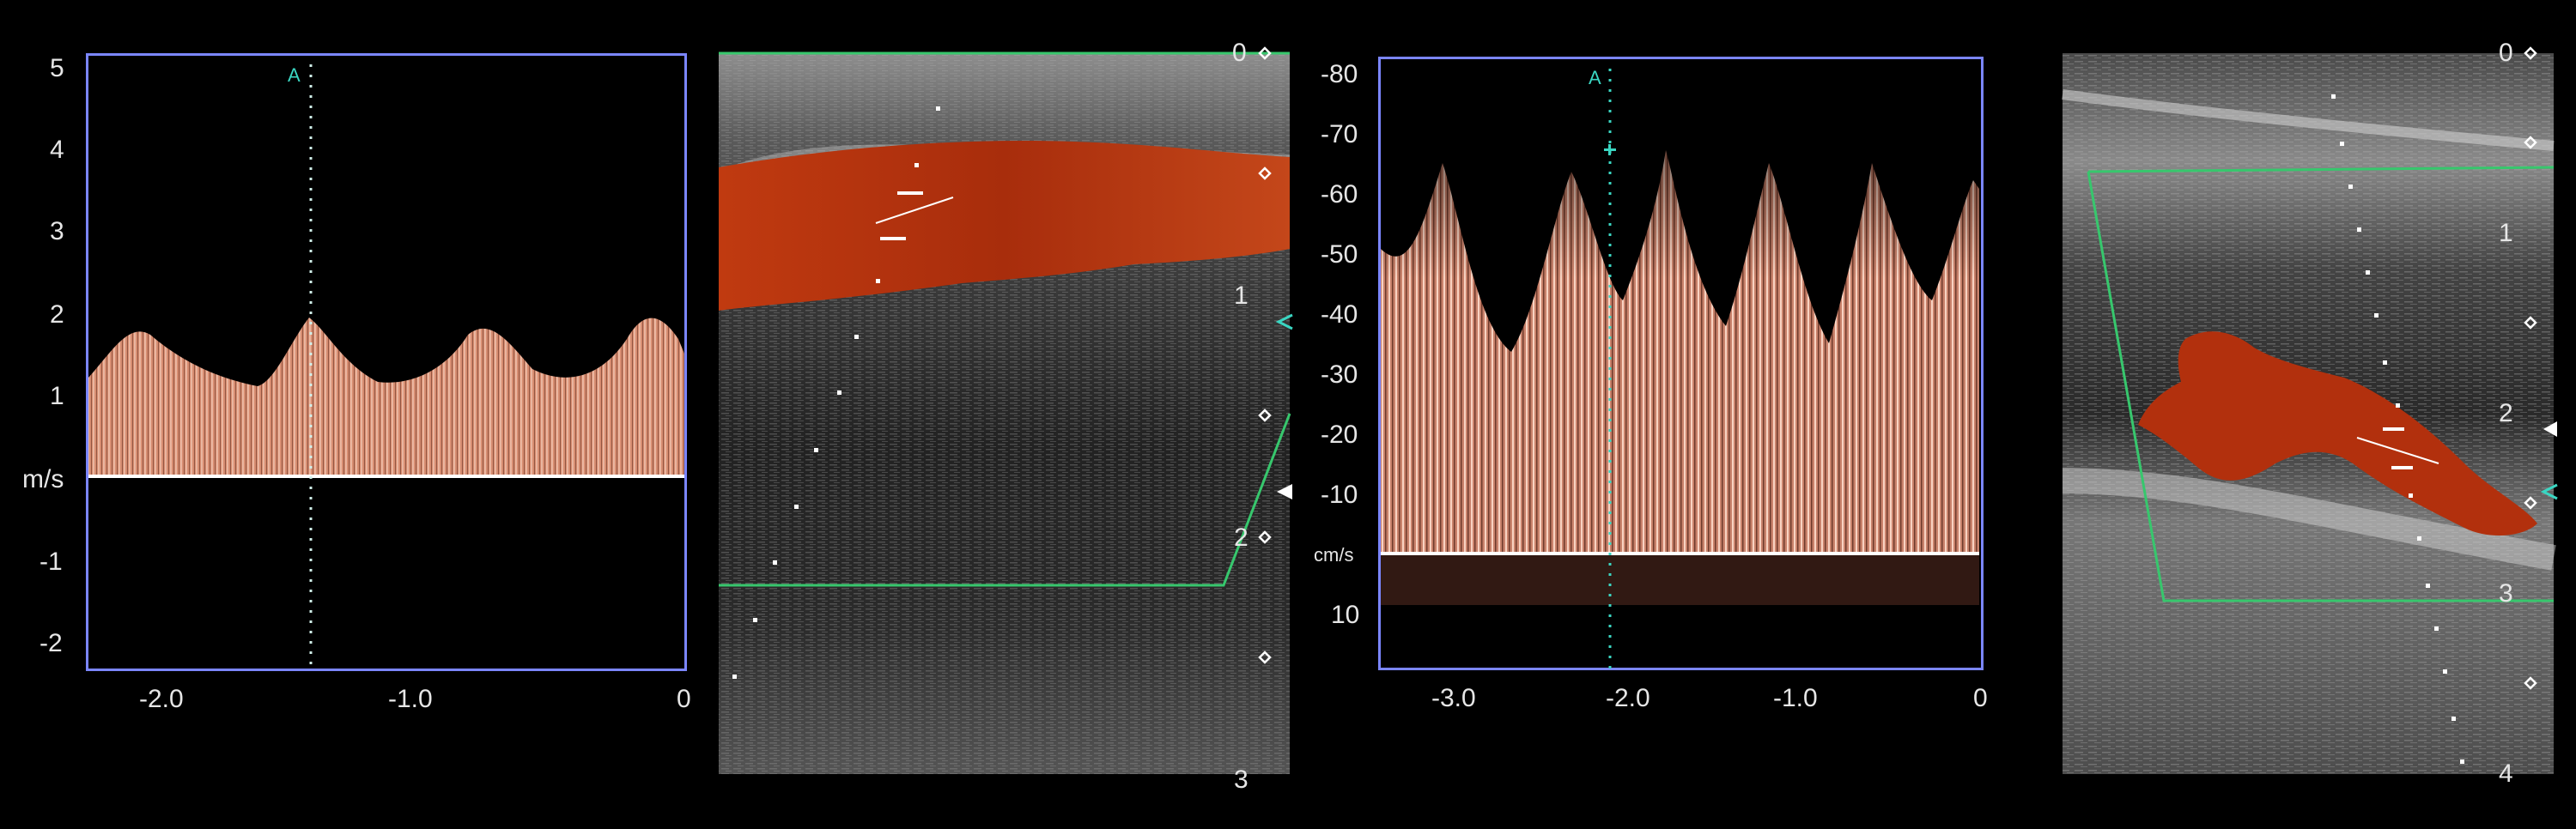 Image resolution: width=2576 pixels, height=829 pixels. I want to click on depth-tick: 2, so click(2506, 413).